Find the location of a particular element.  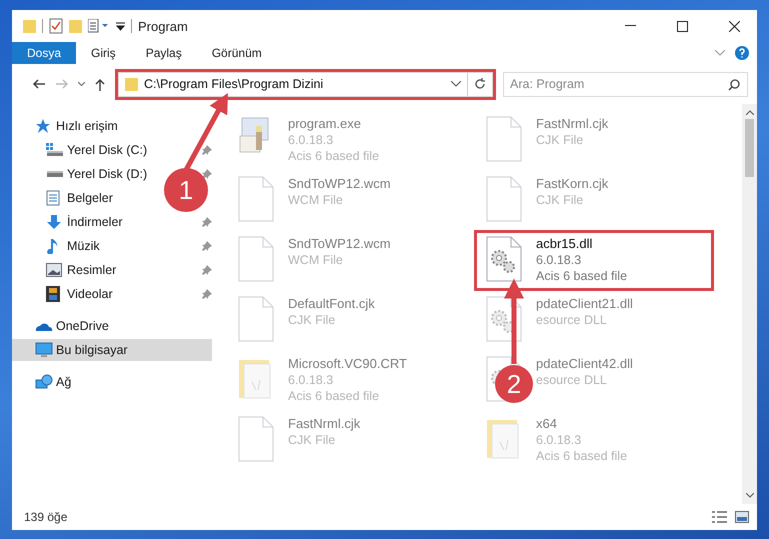

details-view-icon is located at coordinates (719, 517).